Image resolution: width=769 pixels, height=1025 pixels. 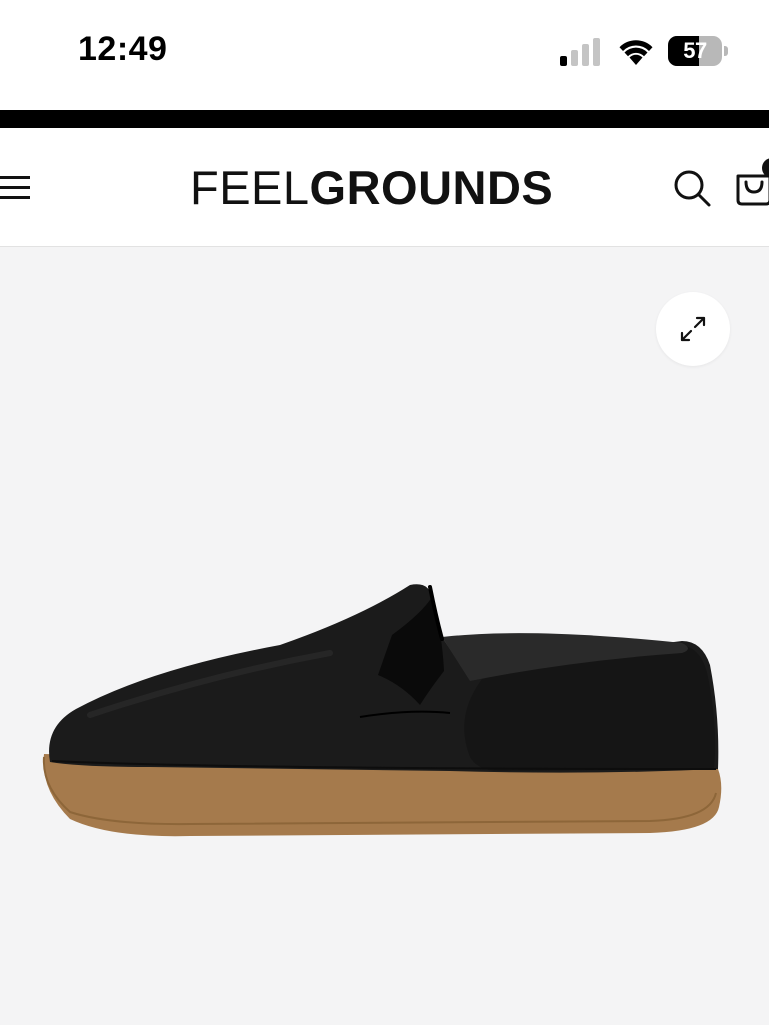 I want to click on battery-body: 57, so click(x=695, y=51).